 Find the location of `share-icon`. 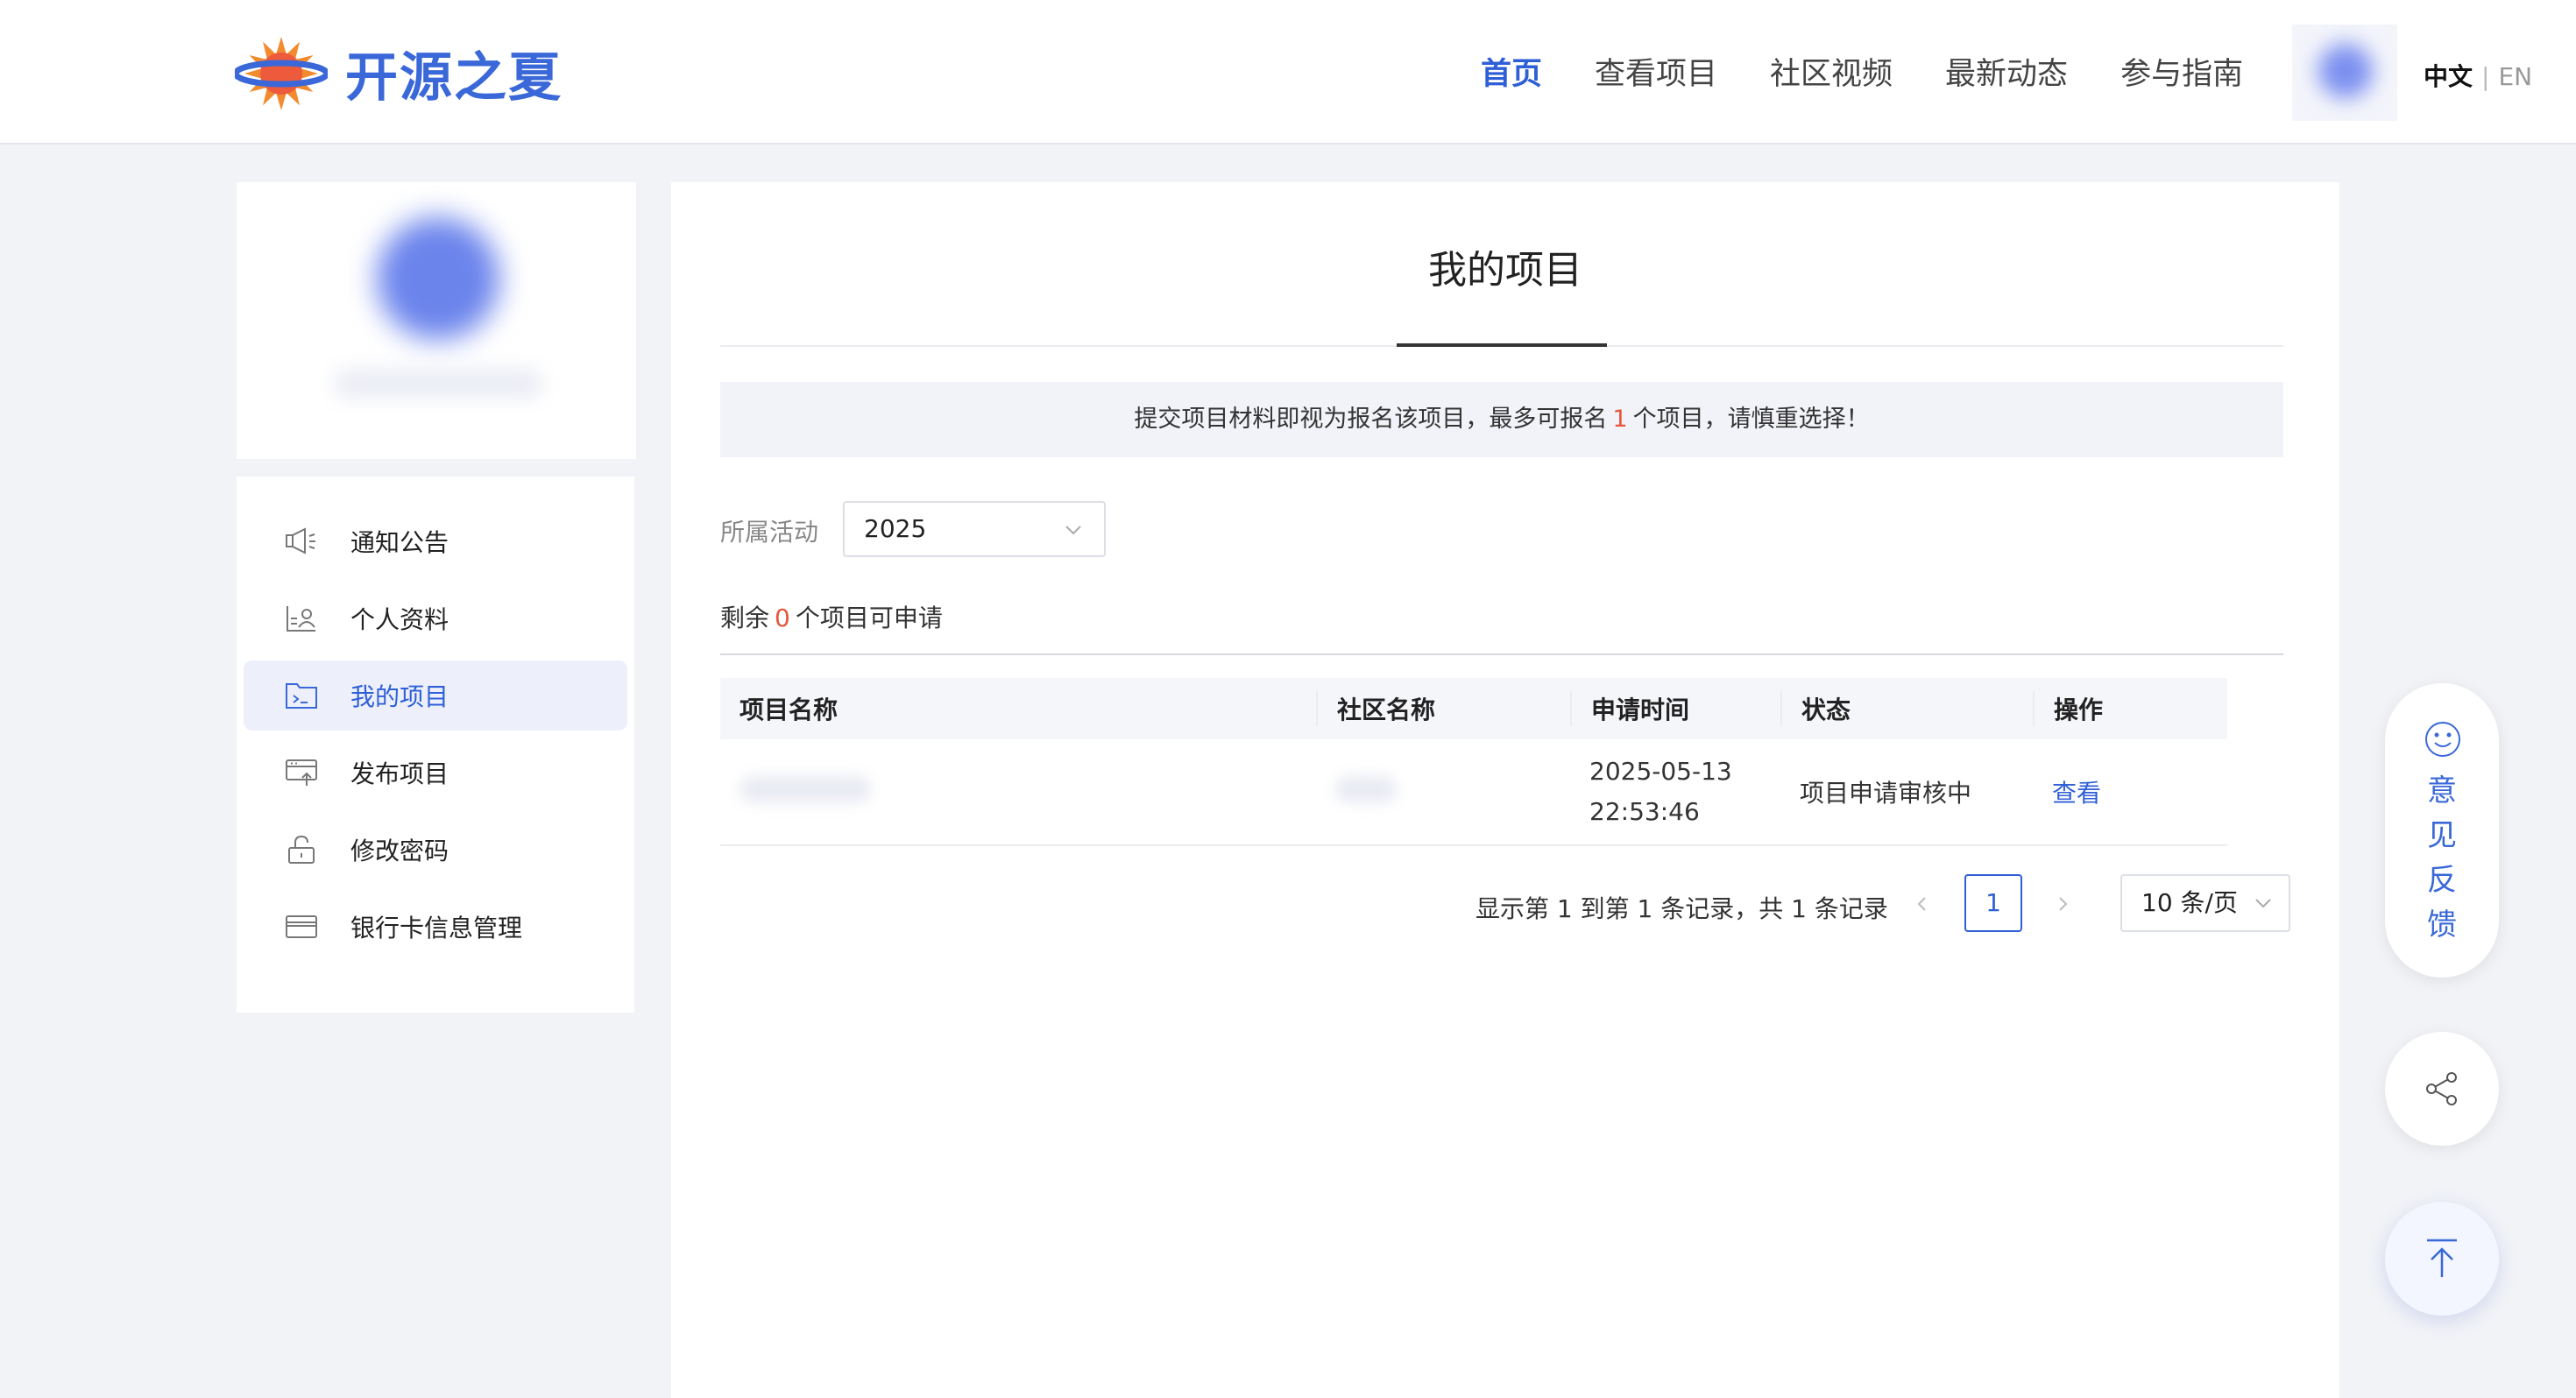

share-icon is located at coordinates (2441, 1088).